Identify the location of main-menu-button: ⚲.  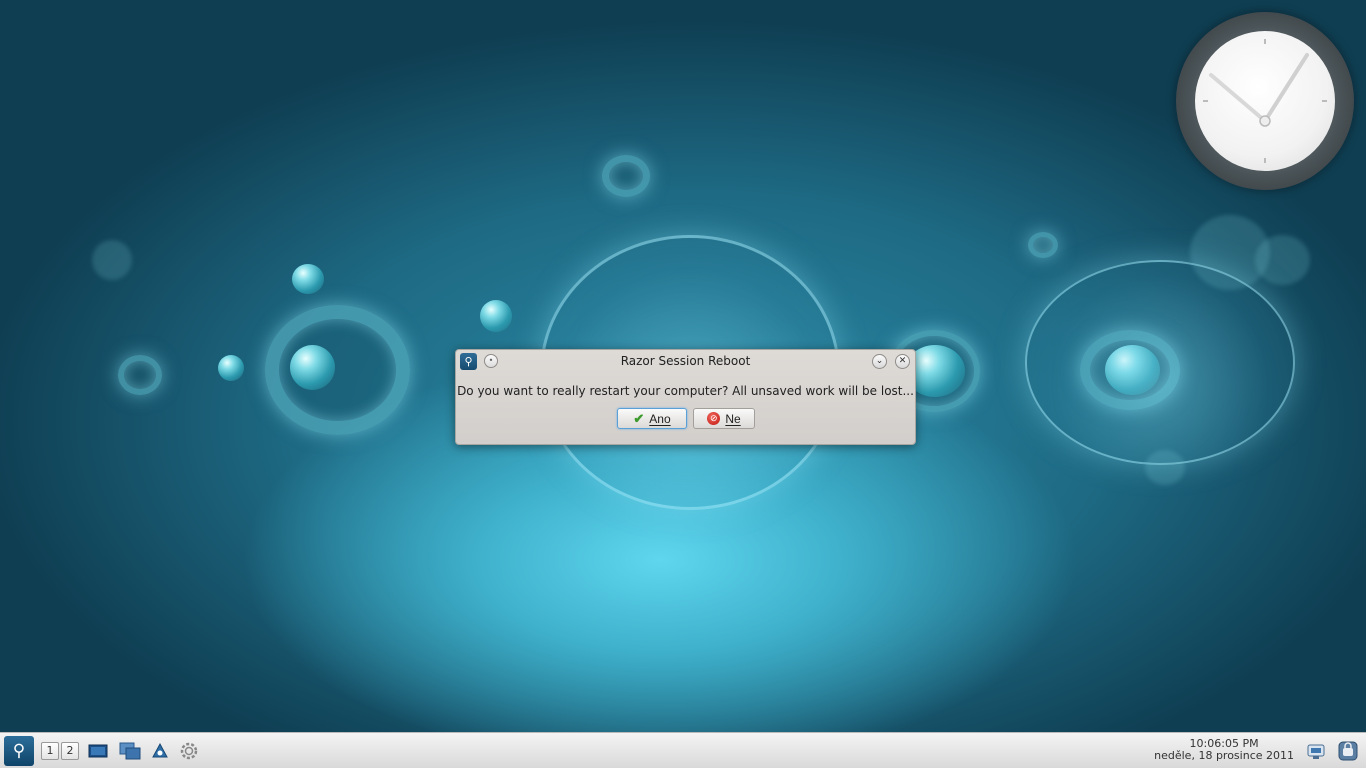
(19, 751).